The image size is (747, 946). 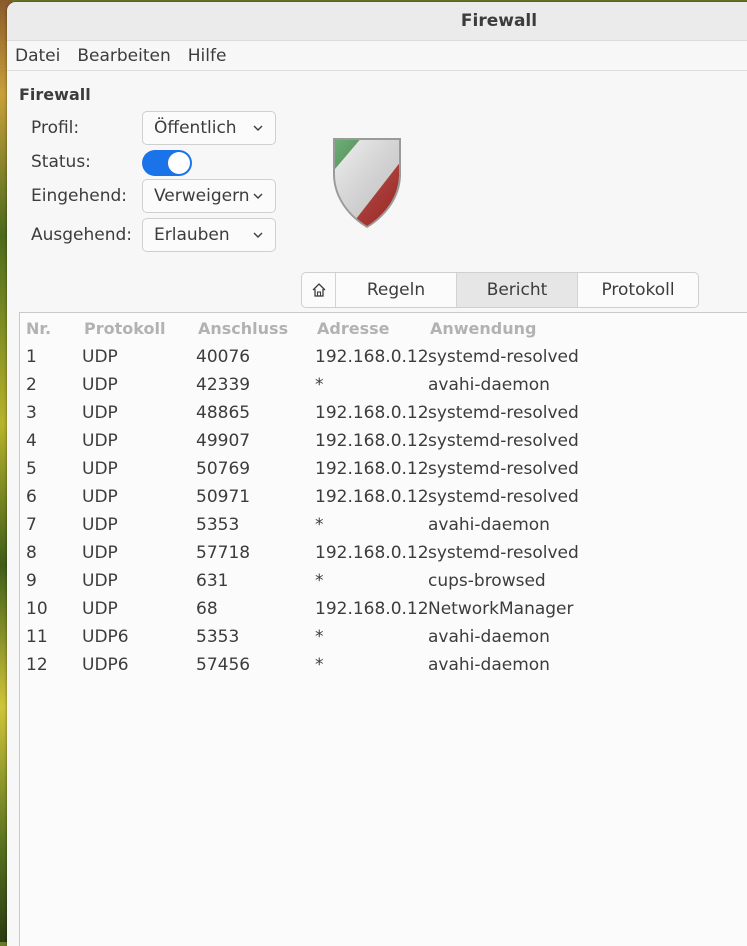 What do you see at coordinates (223, 553) in the screenshot?
I see `row-port: 57718` at bounding box center [223, 553].